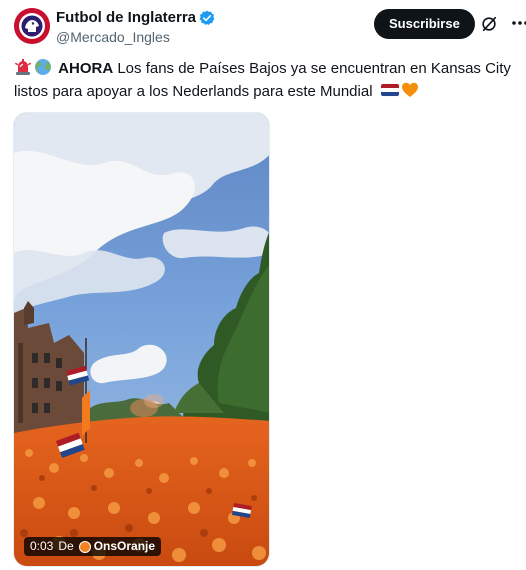  I want to click on verified-badge-icon, so click(207, 18).